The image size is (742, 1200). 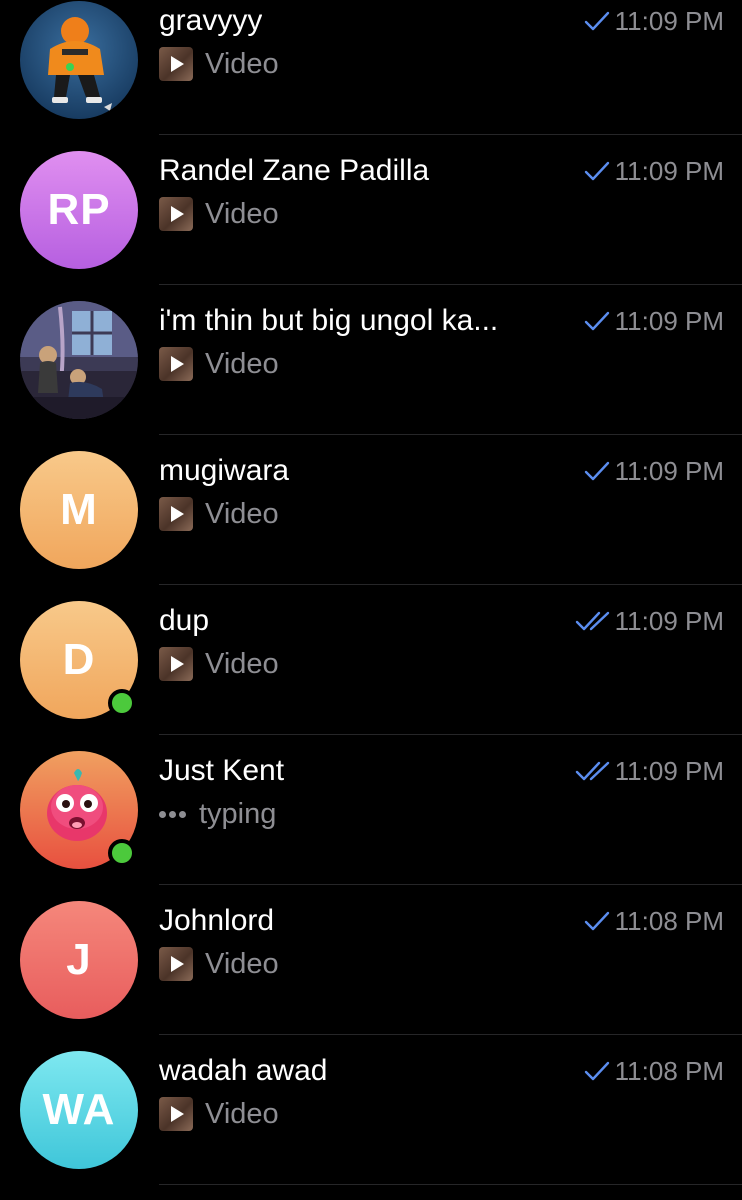 I want to click on chat-name: gravyyy, so click(x=211, y=20).